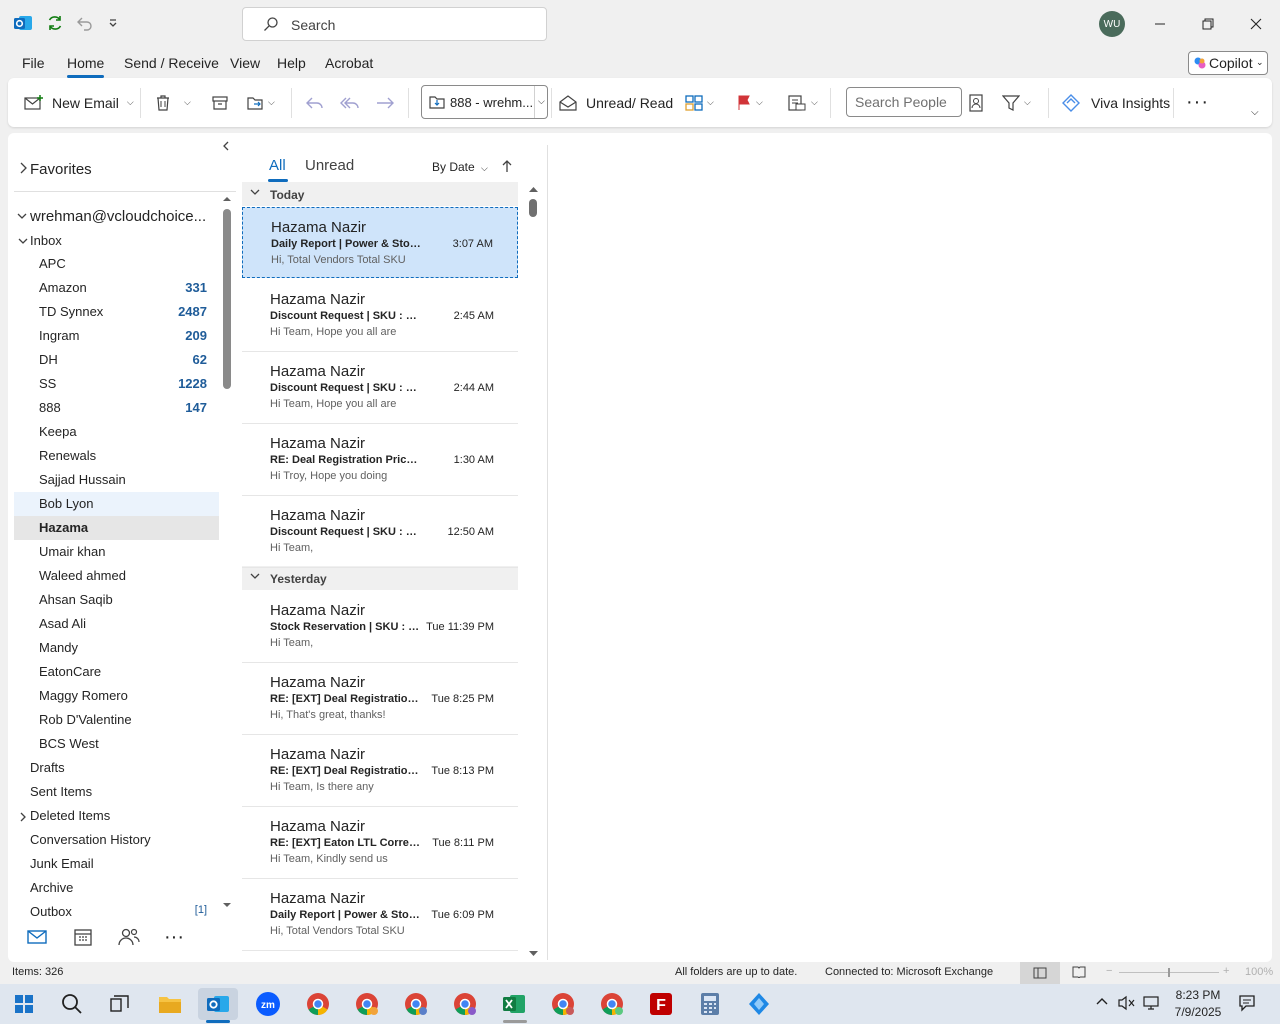 This screenshot has height=1024, width=1280. Describe the element at coordinates (171, 63) in the screenshot. I see `menu-send-receive: Send / Receive` at that location.